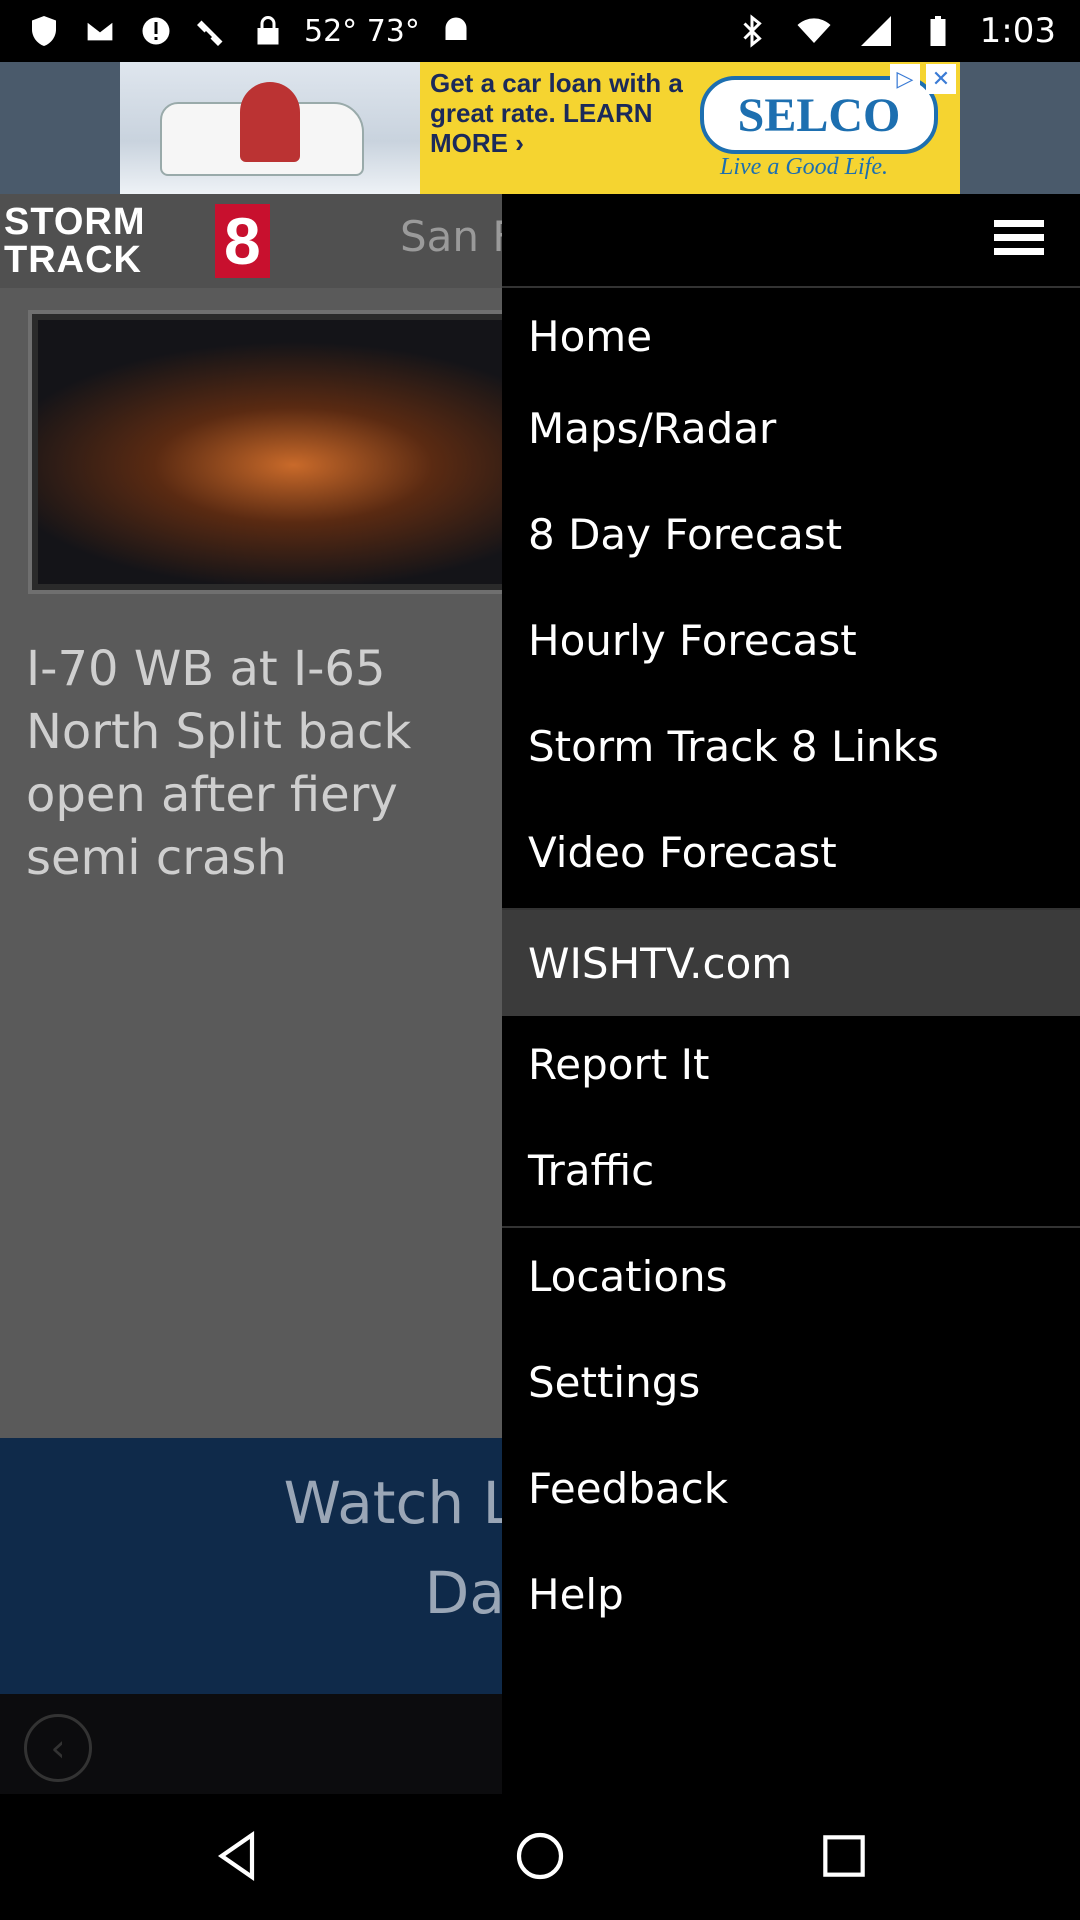 The width and height of the screenshot is (1080, 1920). What do you see at coordinates (1017, 31) in the screenshot?
I see `clock-text: 1:03` at bounding box center [1017, 31].